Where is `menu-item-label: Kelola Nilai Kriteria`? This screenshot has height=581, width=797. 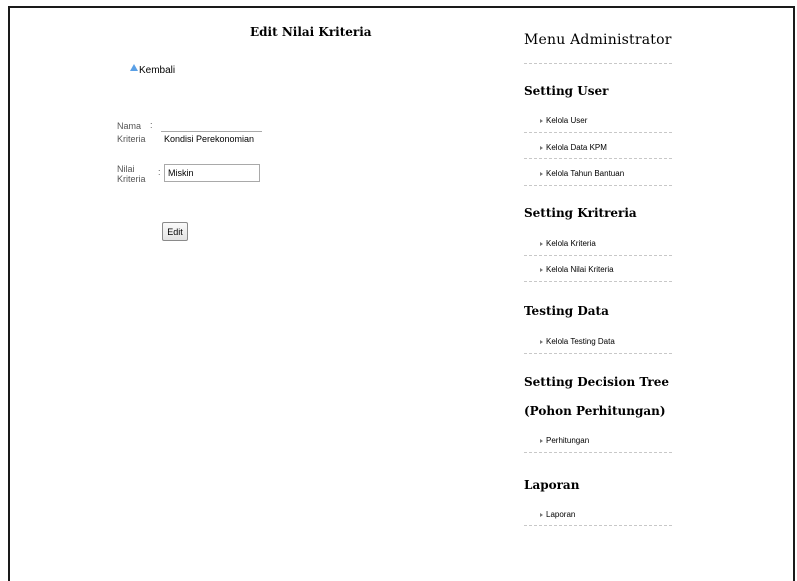 menu-item-label: Kelola Nilai Kriteria is located at coordinates (580, 269).